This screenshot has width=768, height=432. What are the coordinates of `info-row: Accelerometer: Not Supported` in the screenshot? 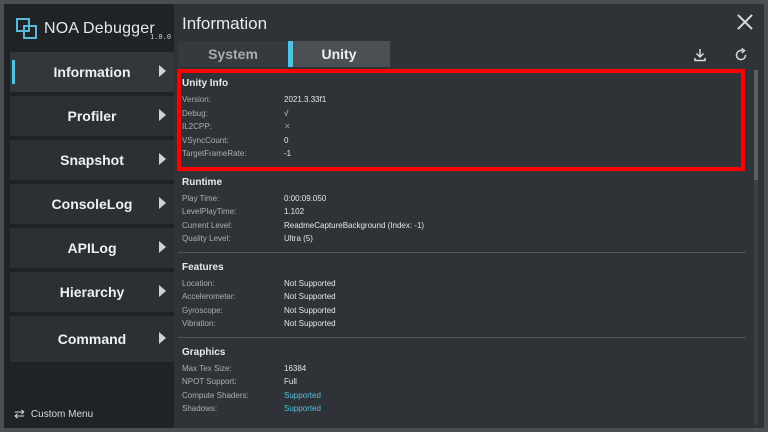 It's located at (467, 297).